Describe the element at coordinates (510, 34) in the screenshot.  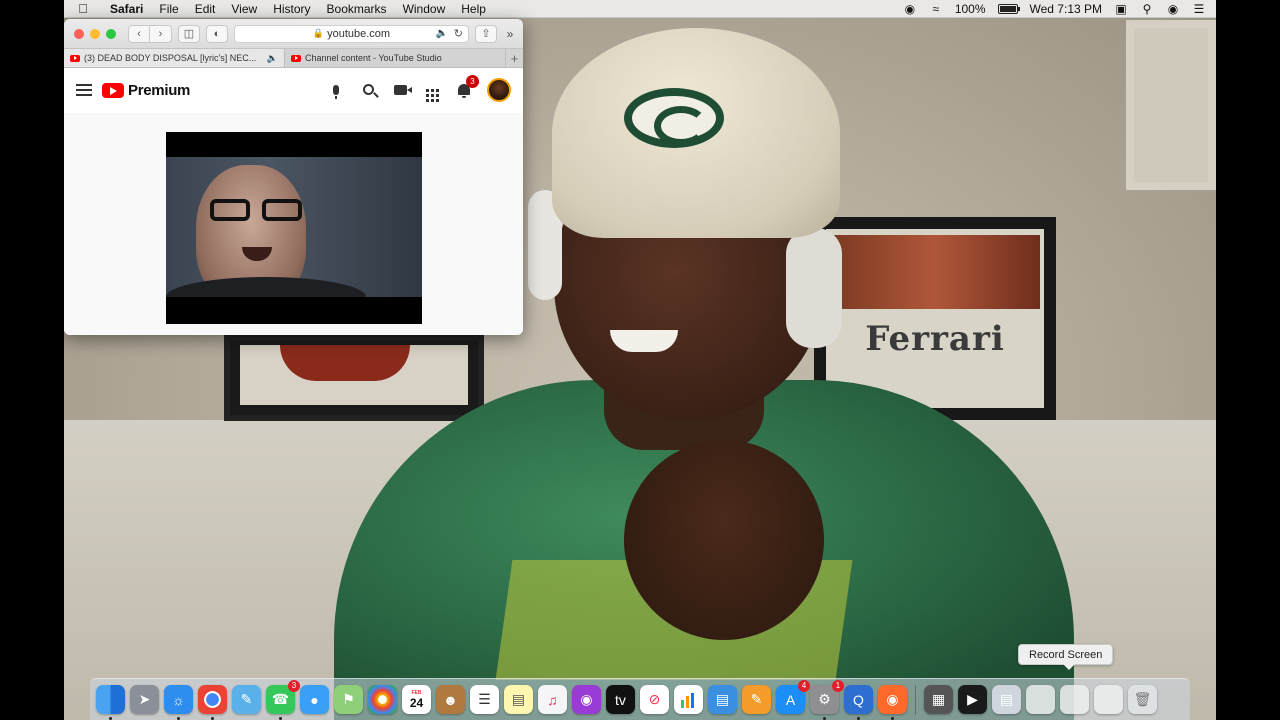
I see `toolbar-overflow-icon: »` at that location.